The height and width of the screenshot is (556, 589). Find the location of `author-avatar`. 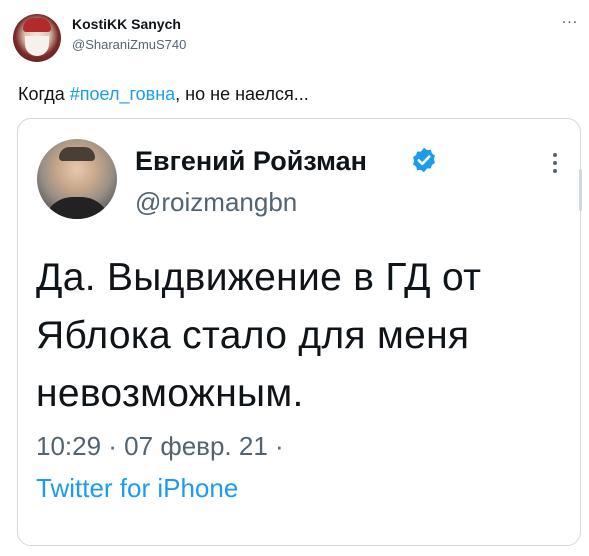

author-avatar is located at coordinates (37, 38).